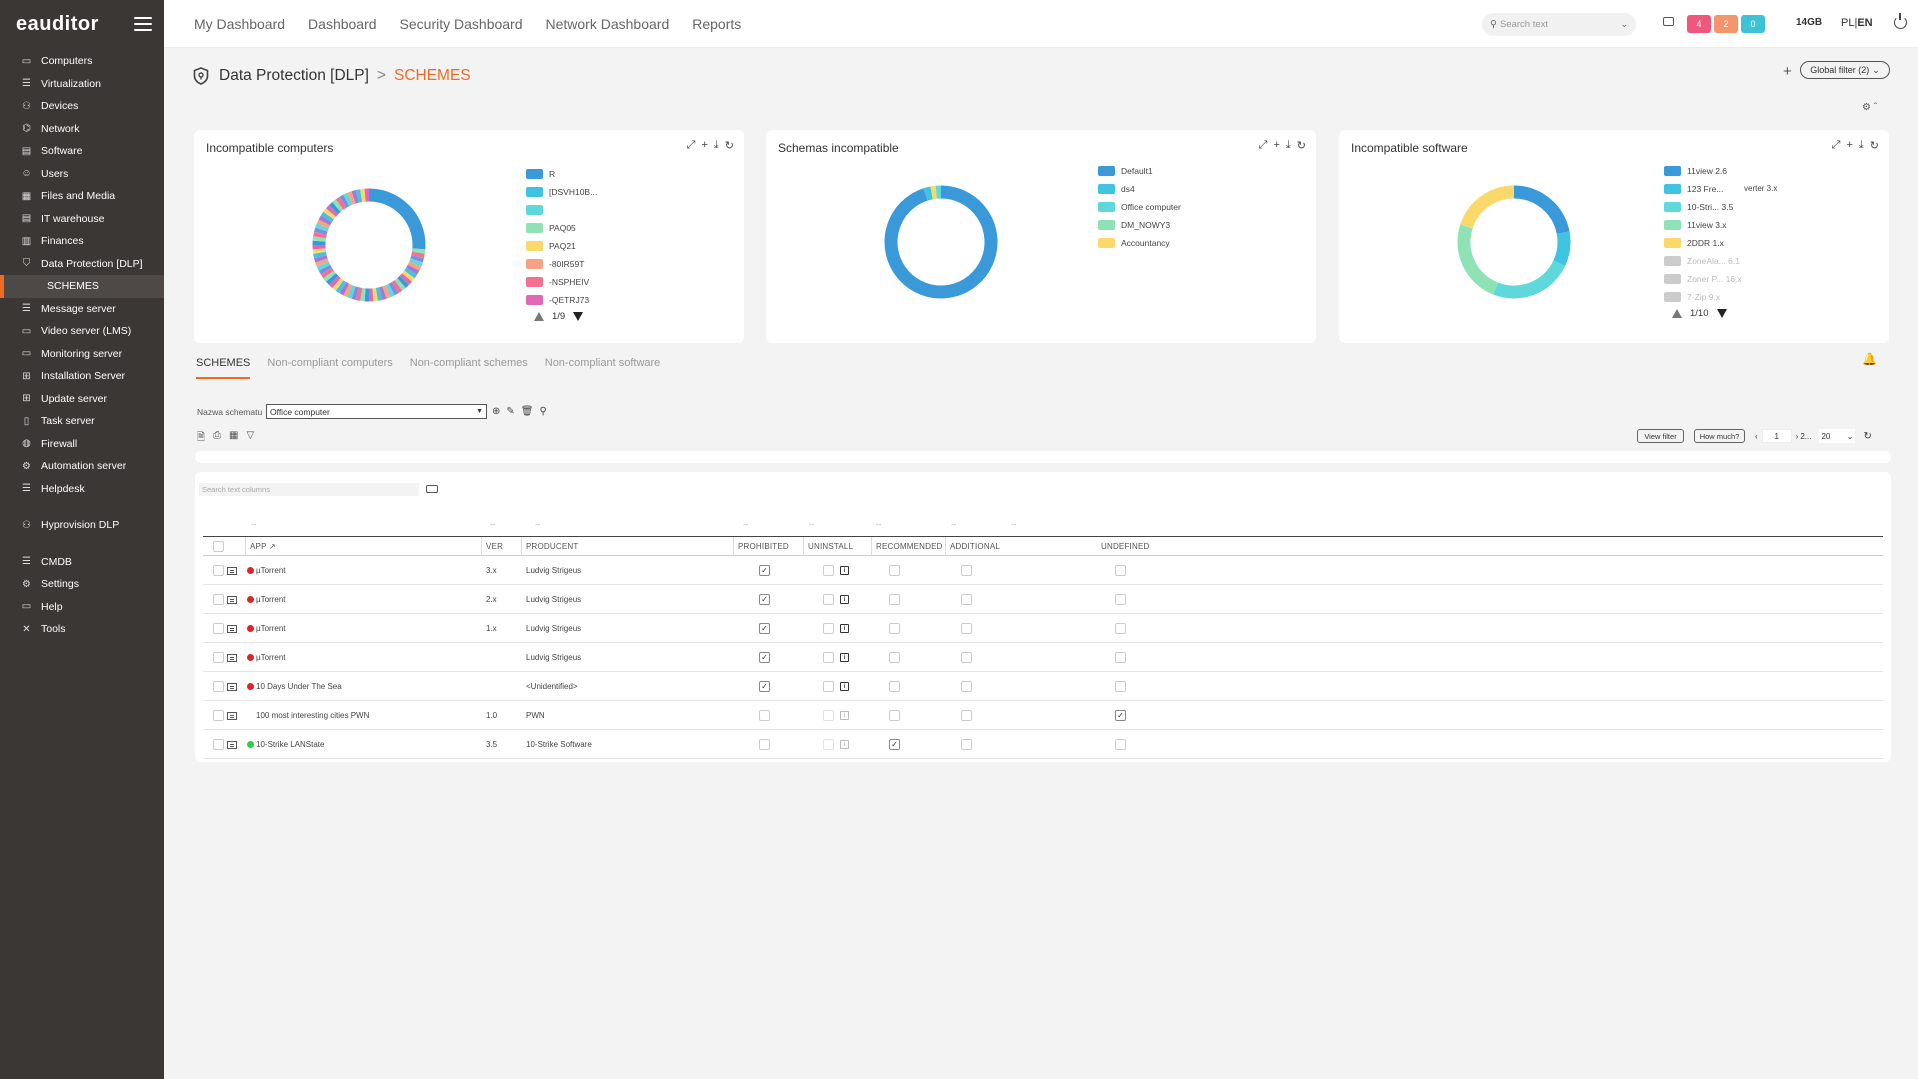 This screenshot has height=1079, width=1918. Describe the element at coordinates (975, 546) in the screenshot. I see `col-additional: ADDITIONAL` at that location.